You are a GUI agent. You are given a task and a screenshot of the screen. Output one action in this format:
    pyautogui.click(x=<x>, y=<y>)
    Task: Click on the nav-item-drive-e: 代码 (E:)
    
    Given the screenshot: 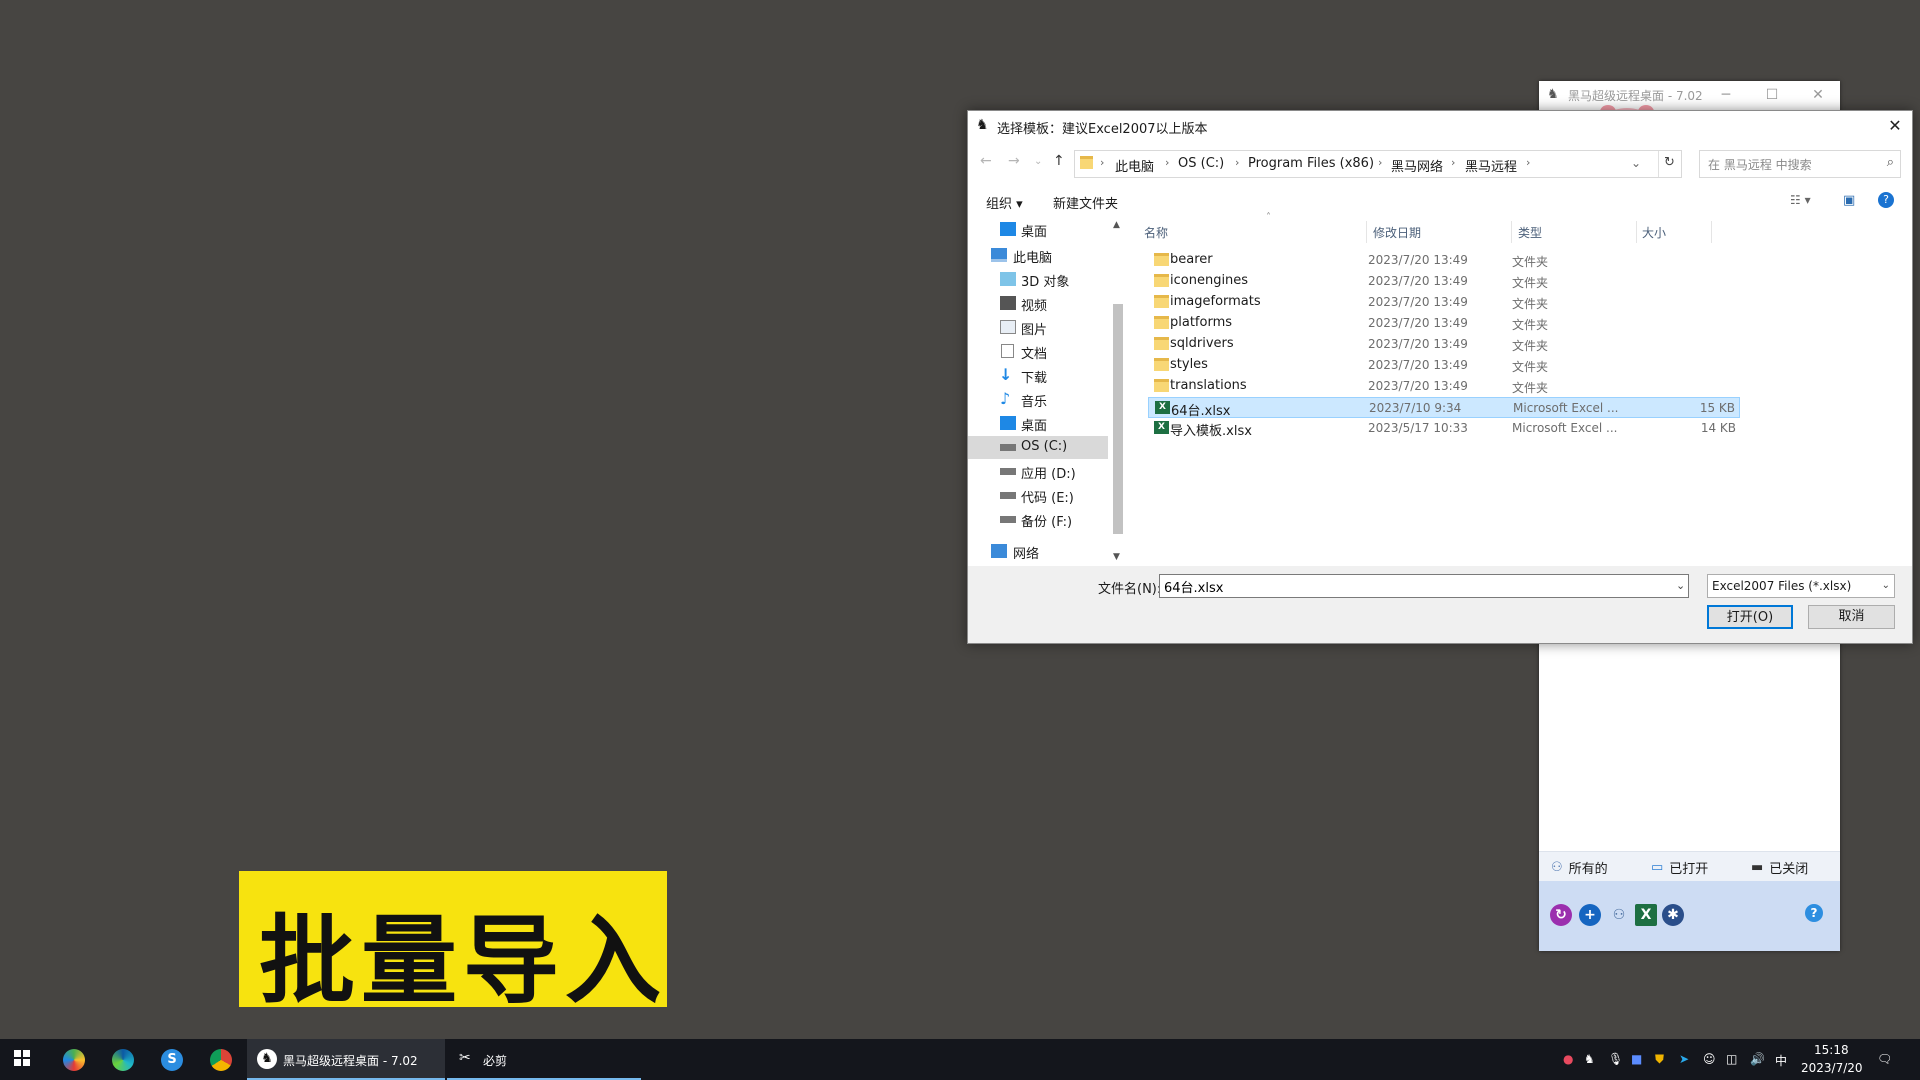 What is the action you would take?
    pyautogui.click(x=1038, y=495)
    